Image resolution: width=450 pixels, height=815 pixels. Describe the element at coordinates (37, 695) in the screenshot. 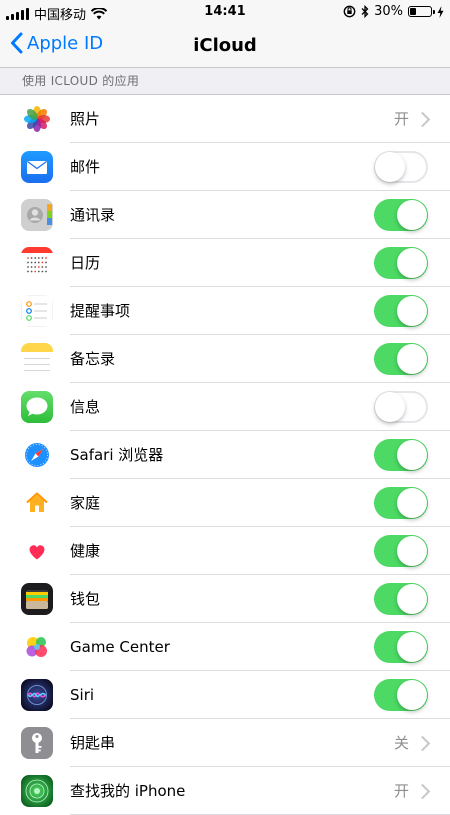

I see `siri-icon` at that location.